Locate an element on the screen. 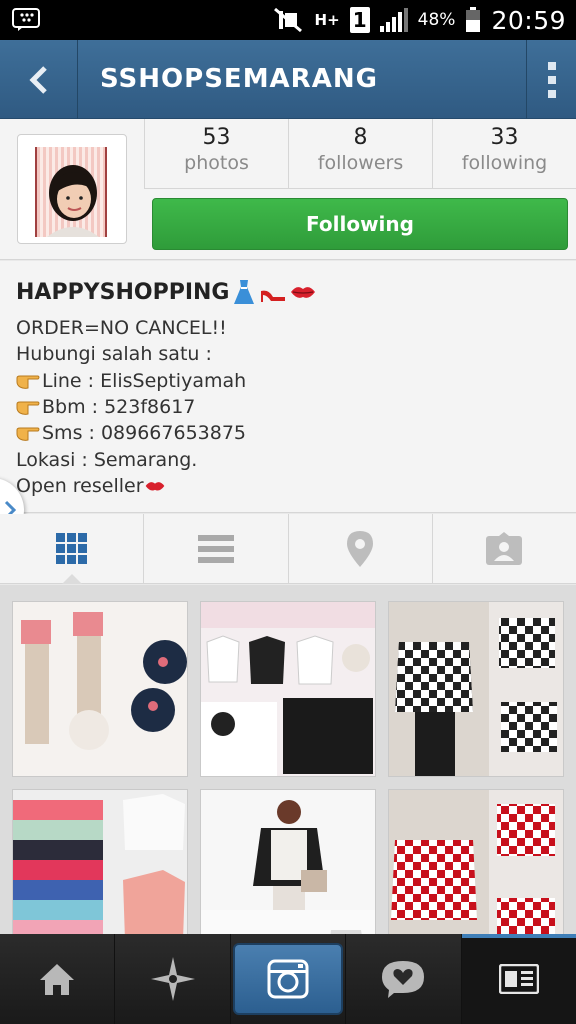 The width and height of the screenshot is (576, 1024). activity-icon is located at coordinates (403, 979).